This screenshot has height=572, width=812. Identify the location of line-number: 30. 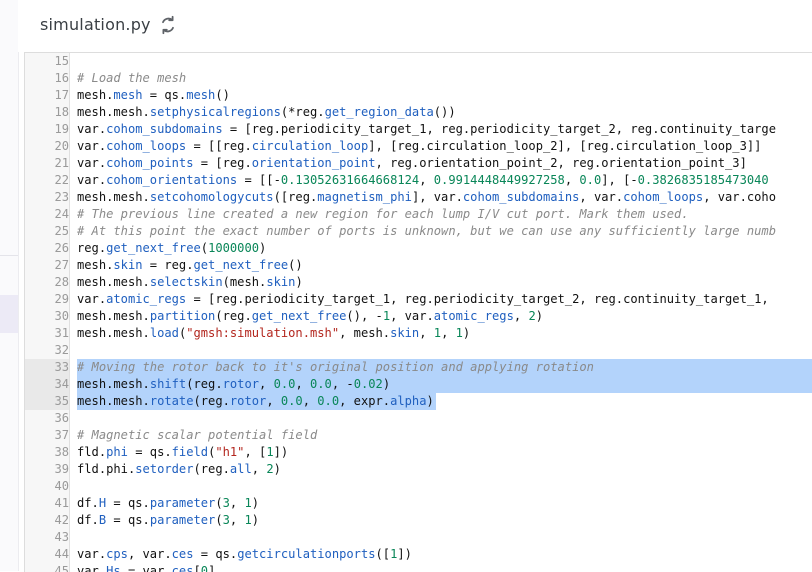
(47, 316).